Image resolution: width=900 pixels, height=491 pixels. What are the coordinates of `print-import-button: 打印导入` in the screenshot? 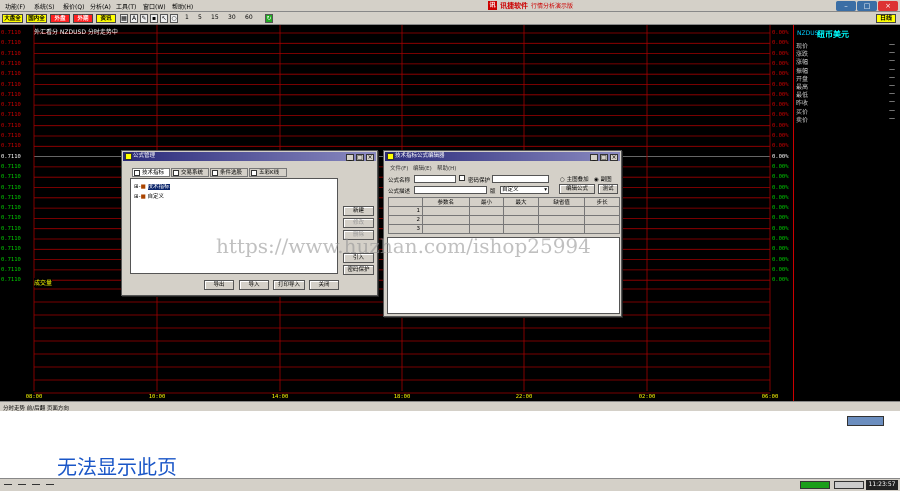 It's located at (289, 285).